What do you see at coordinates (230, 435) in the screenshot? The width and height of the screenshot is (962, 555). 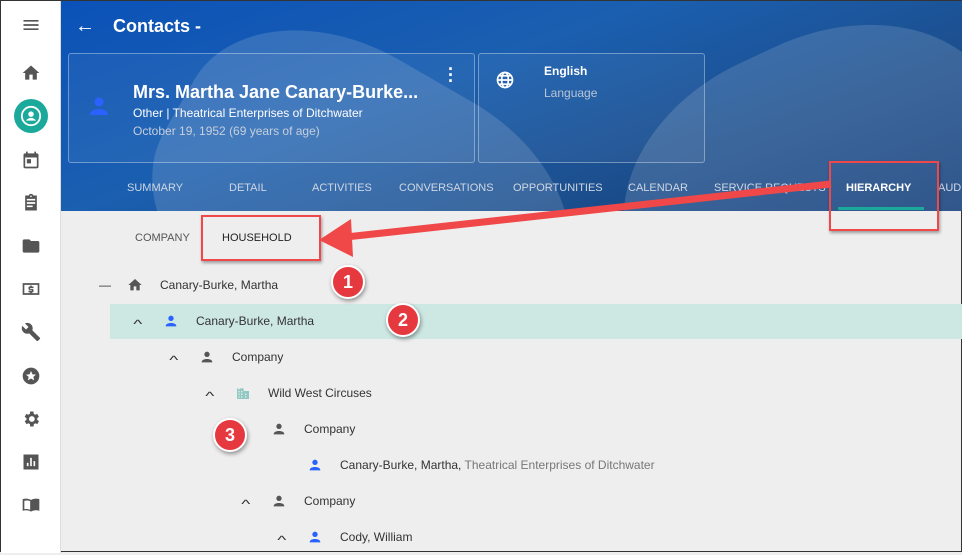 I see `annotation-badge-3: 3` at bounding box center [230, 435].